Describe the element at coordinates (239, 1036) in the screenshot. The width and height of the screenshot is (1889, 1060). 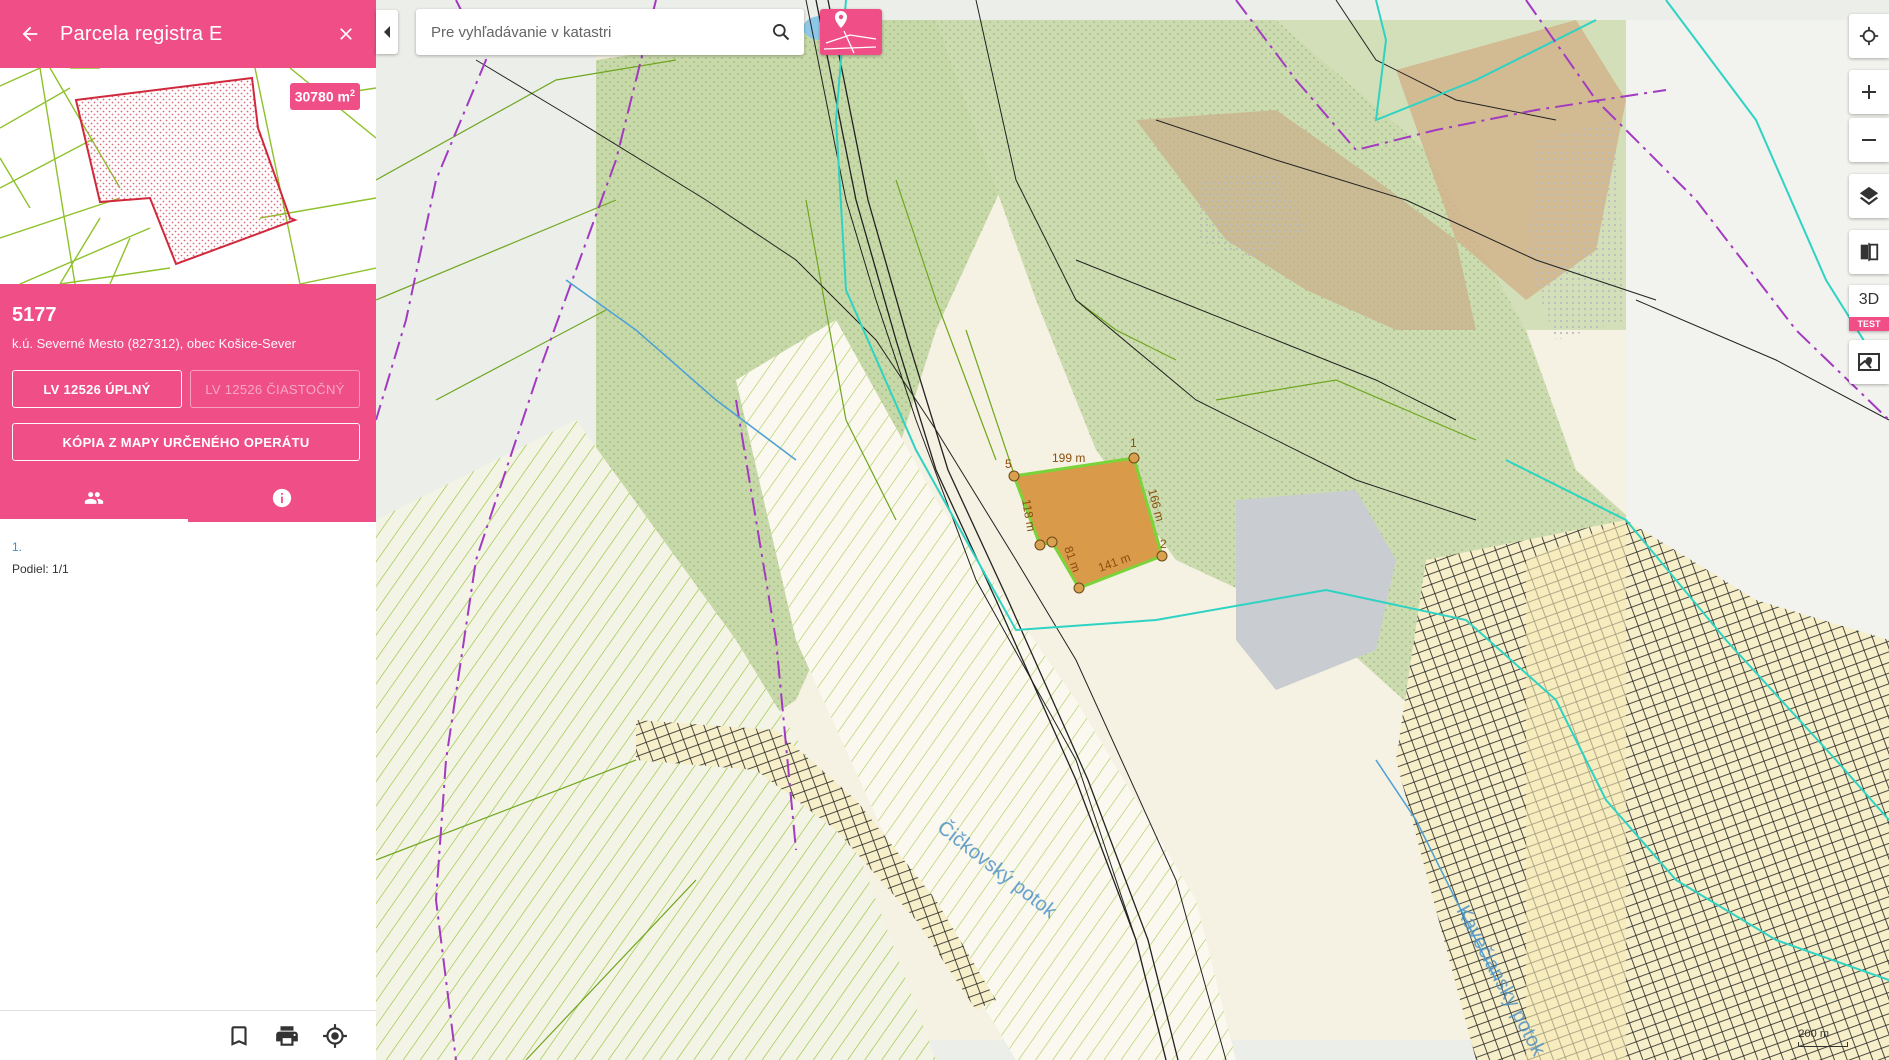
I see `bookmark-icon` at that location.